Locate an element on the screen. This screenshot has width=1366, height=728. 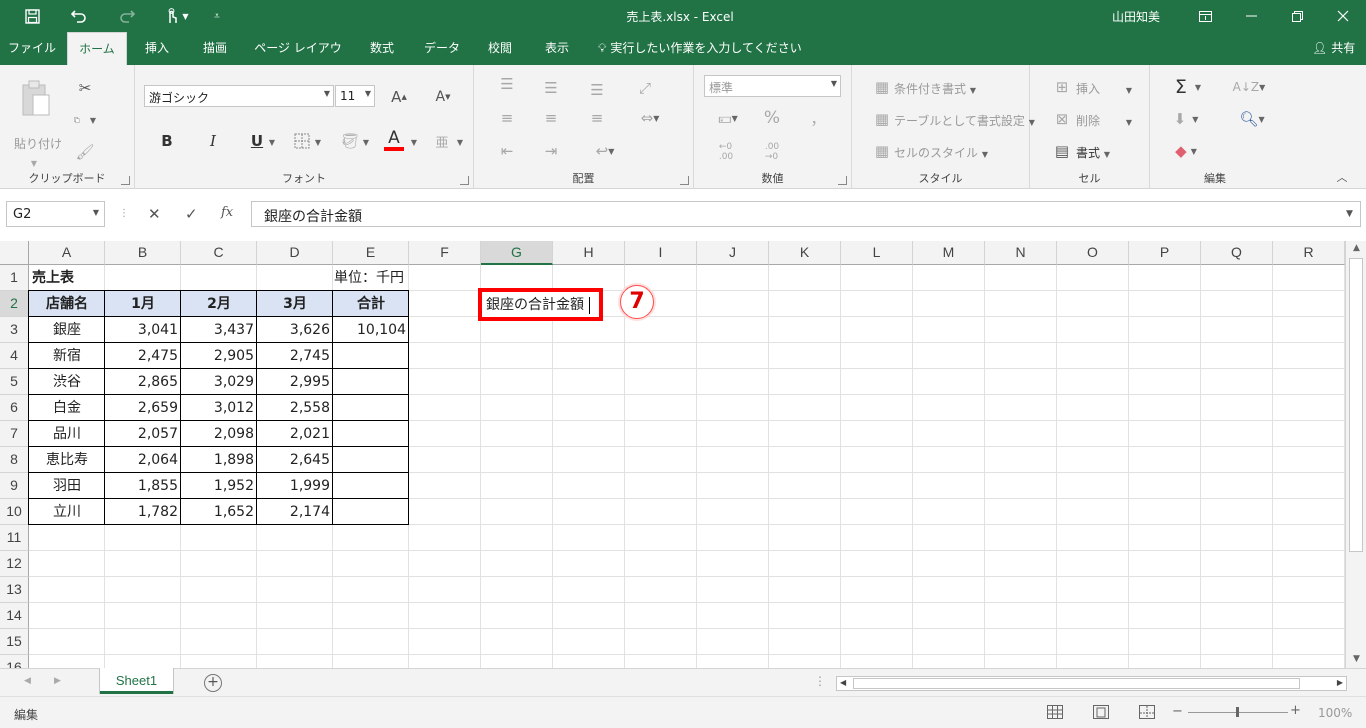
value-cell: 2,174 is located at coordinates (295, 512).